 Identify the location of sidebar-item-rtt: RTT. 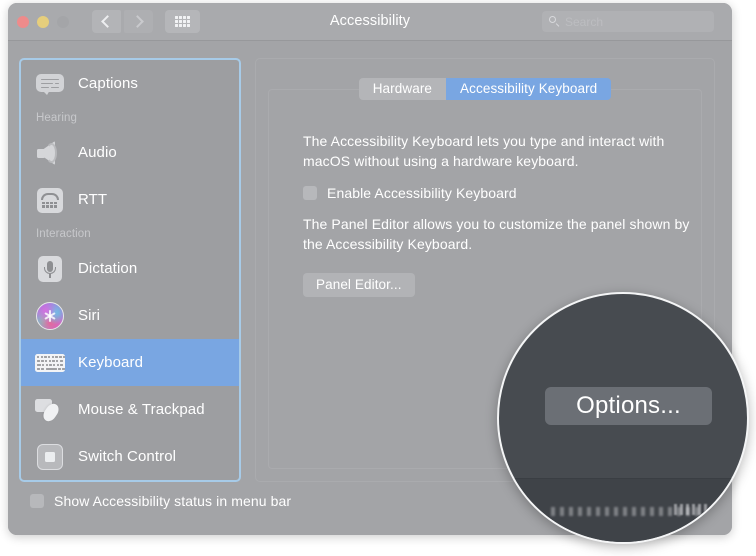
(130, 199).